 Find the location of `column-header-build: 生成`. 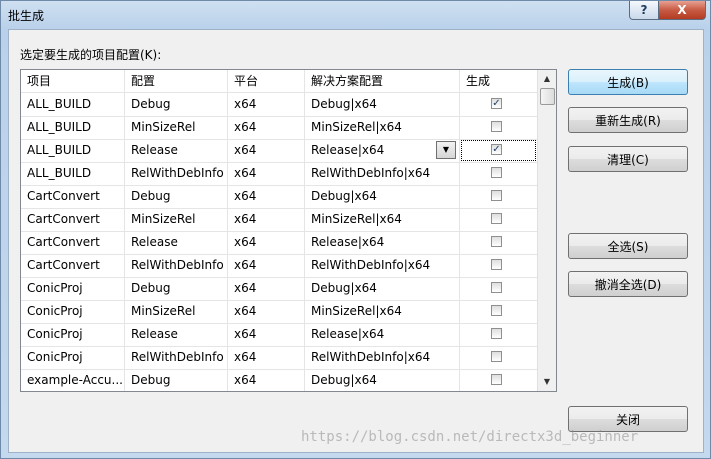

column-header-build: 生成 is located at coordinates (498, 81).